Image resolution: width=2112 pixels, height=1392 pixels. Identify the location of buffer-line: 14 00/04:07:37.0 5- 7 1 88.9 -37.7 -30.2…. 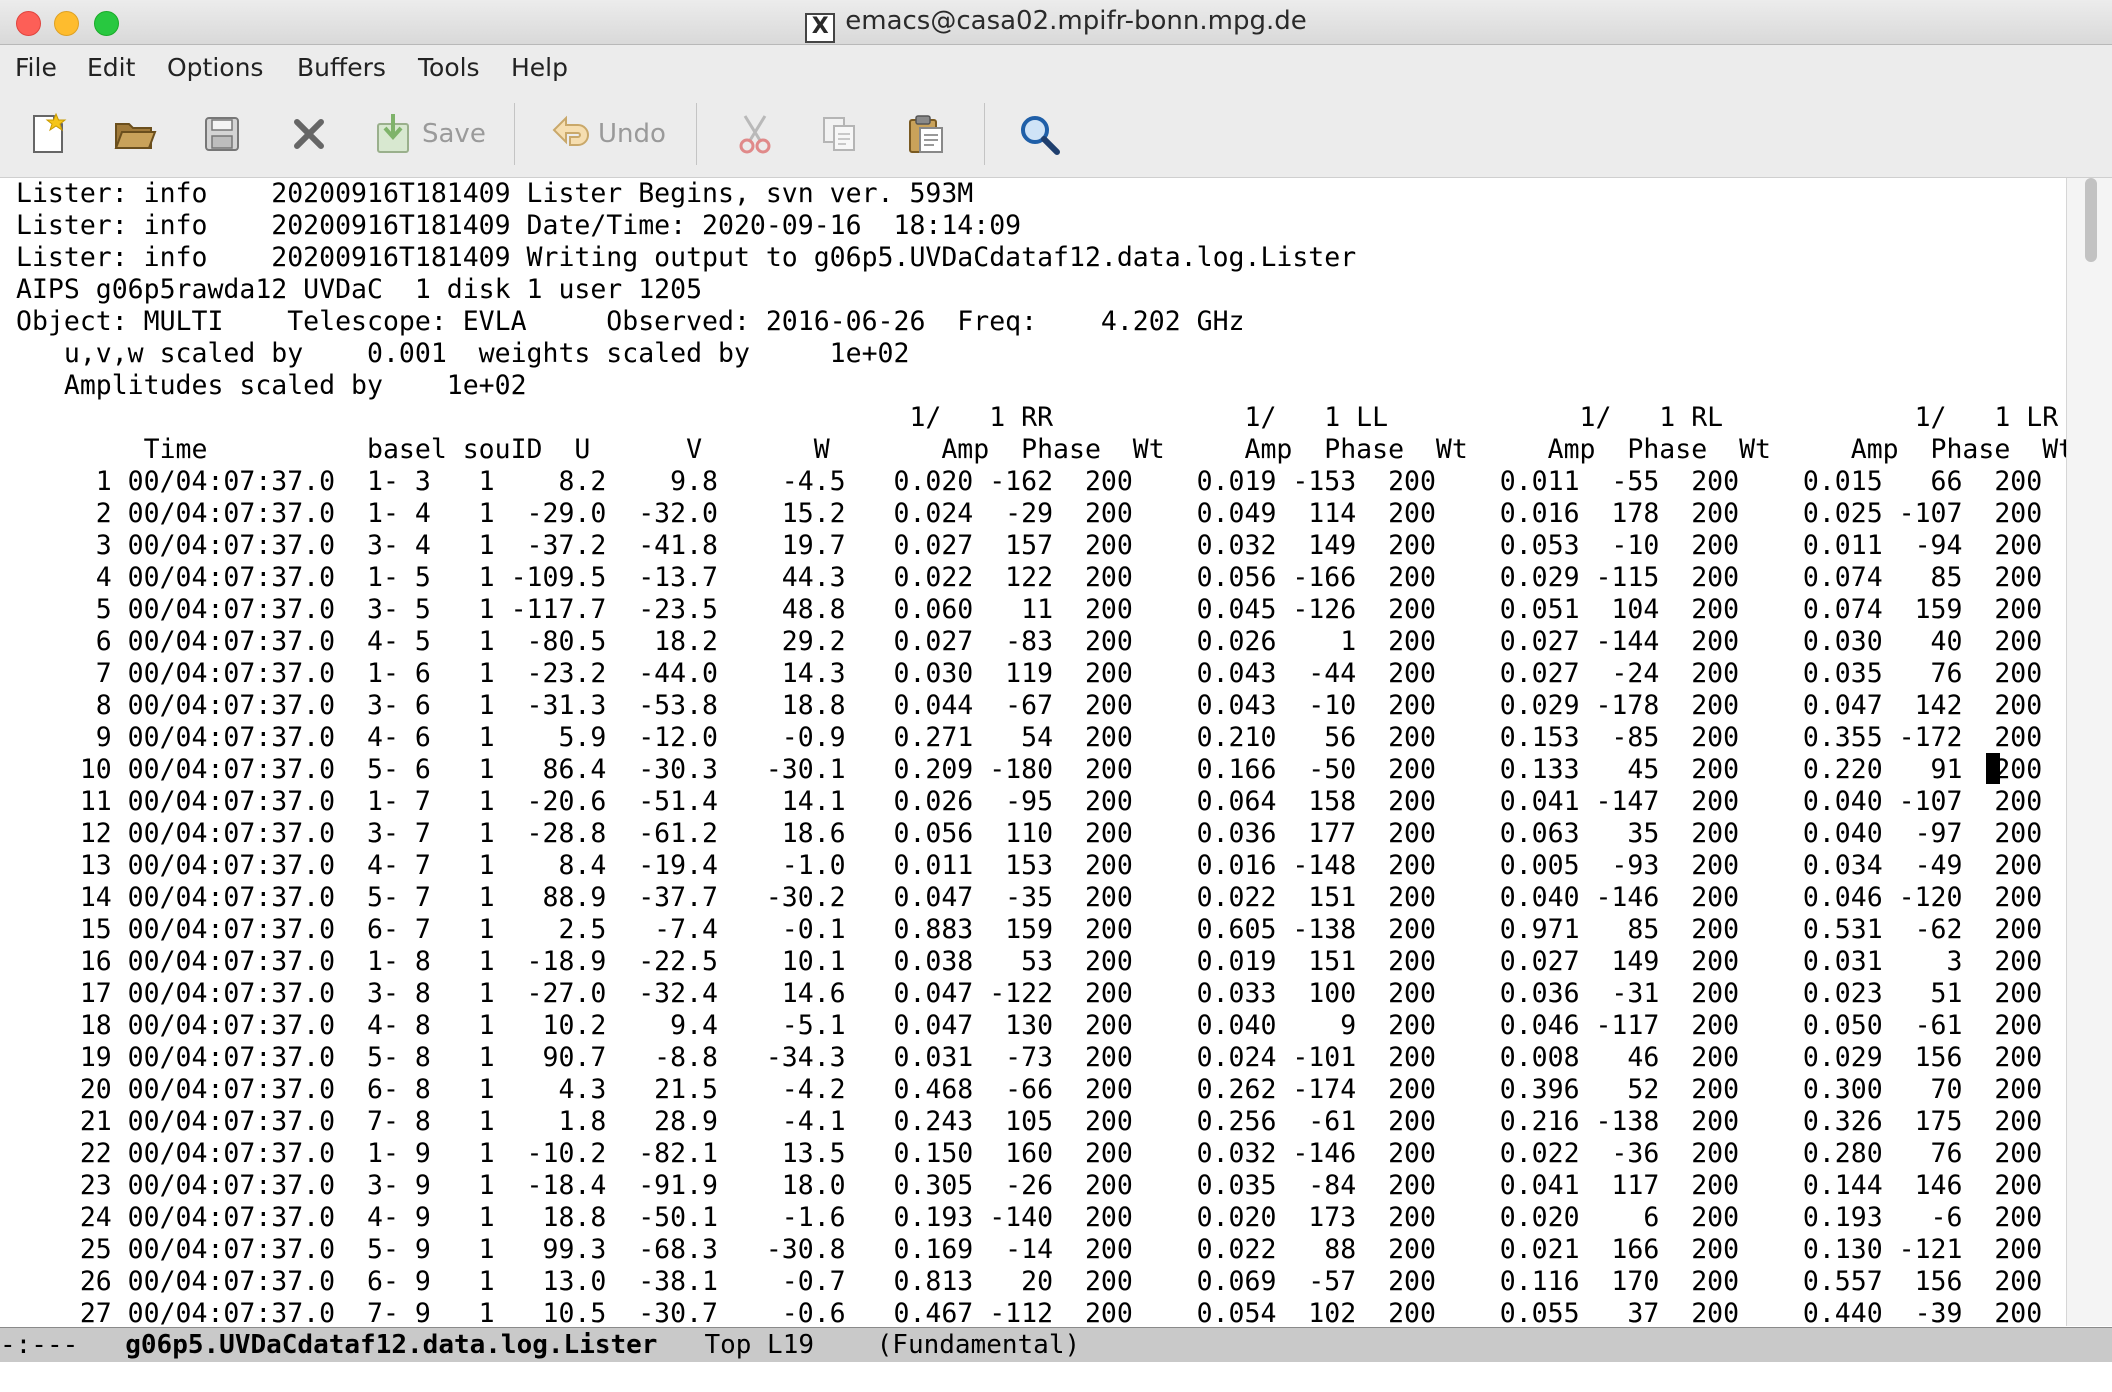
(1029, 897).